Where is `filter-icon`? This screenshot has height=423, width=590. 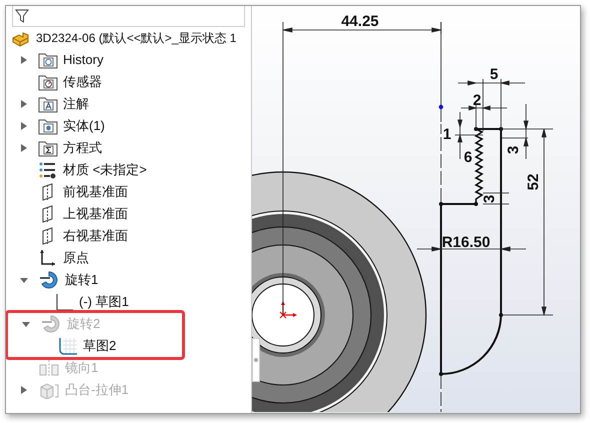
filter-icon is located at coordinates (22, 16).